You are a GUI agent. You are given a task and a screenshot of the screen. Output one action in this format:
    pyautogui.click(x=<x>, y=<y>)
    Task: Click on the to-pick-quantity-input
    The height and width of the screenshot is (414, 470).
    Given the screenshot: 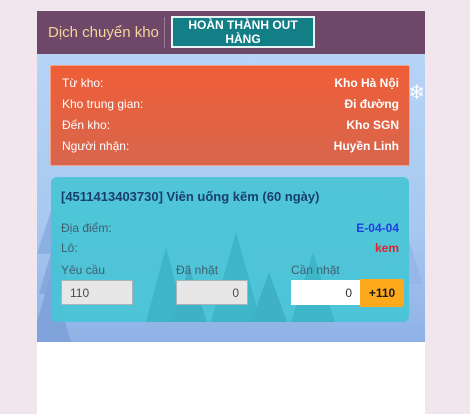 What is the action you would take?
    pyautogui.click(x=326, y=292)
    